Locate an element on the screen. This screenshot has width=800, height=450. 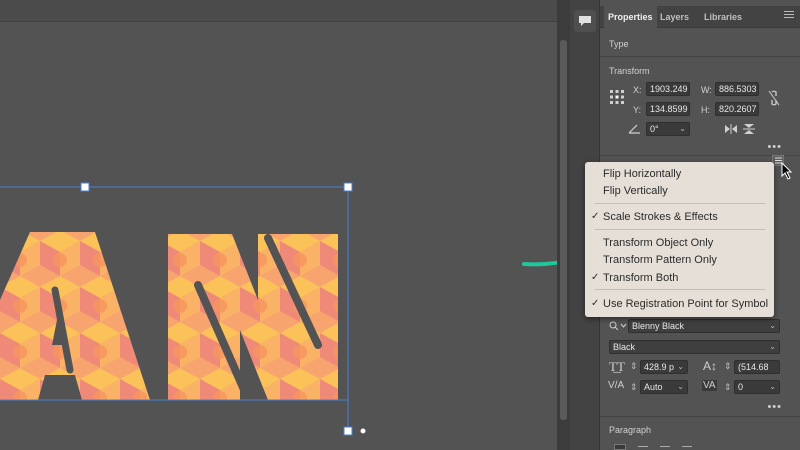
letter-a-shape is located at coordinates (75, 316).